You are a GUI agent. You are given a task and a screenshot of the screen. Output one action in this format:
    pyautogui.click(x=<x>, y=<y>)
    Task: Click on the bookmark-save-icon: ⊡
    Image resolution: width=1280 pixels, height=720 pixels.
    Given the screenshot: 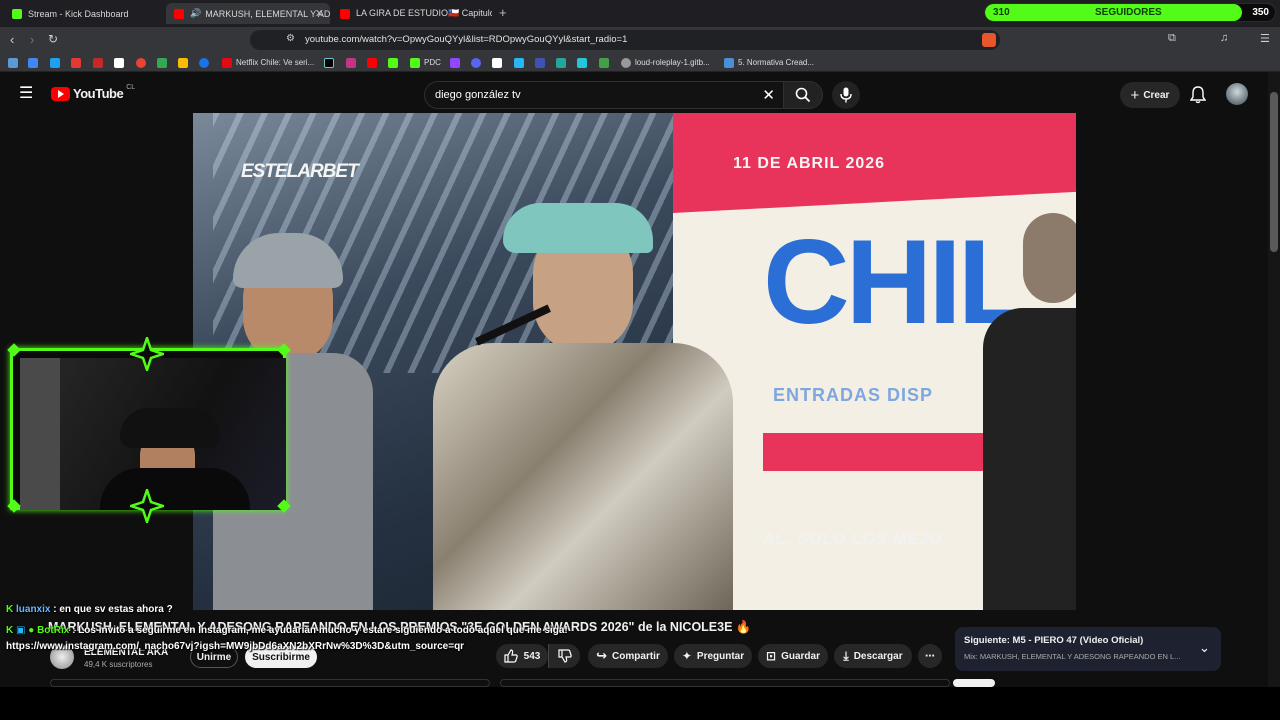 What is the action you would take?
    pyautogui.click(x=771, y=656)
    